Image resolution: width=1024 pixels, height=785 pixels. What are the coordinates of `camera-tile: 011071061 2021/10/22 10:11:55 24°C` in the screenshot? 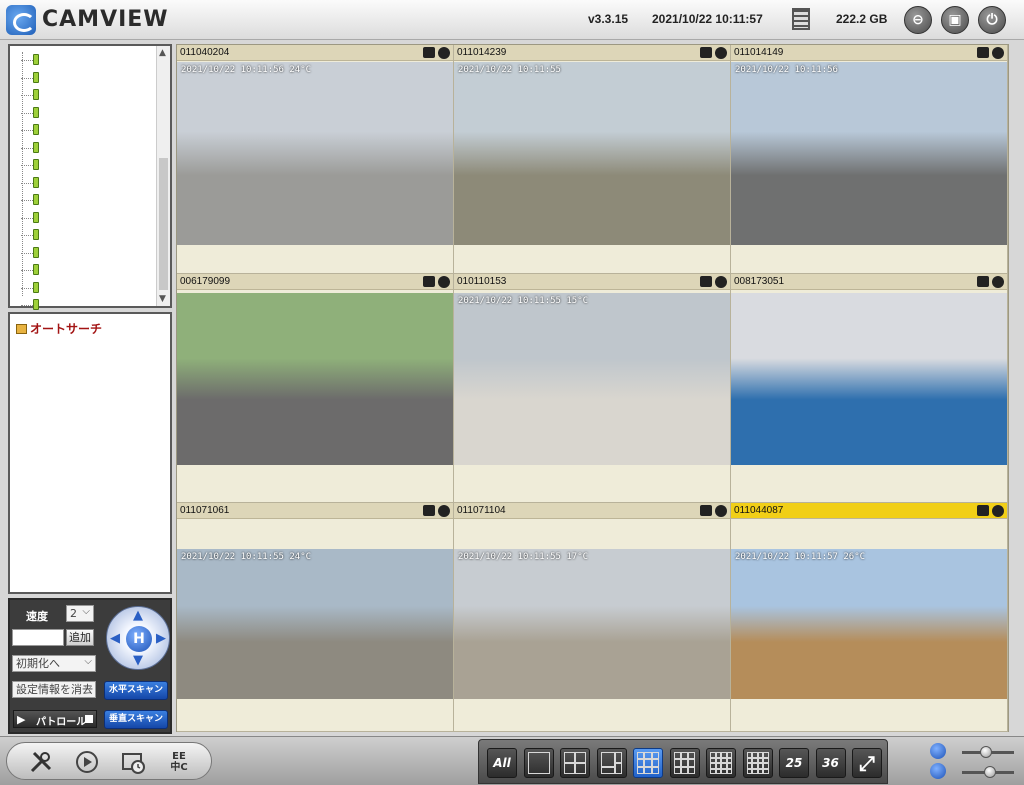 It's located at (315, 617).